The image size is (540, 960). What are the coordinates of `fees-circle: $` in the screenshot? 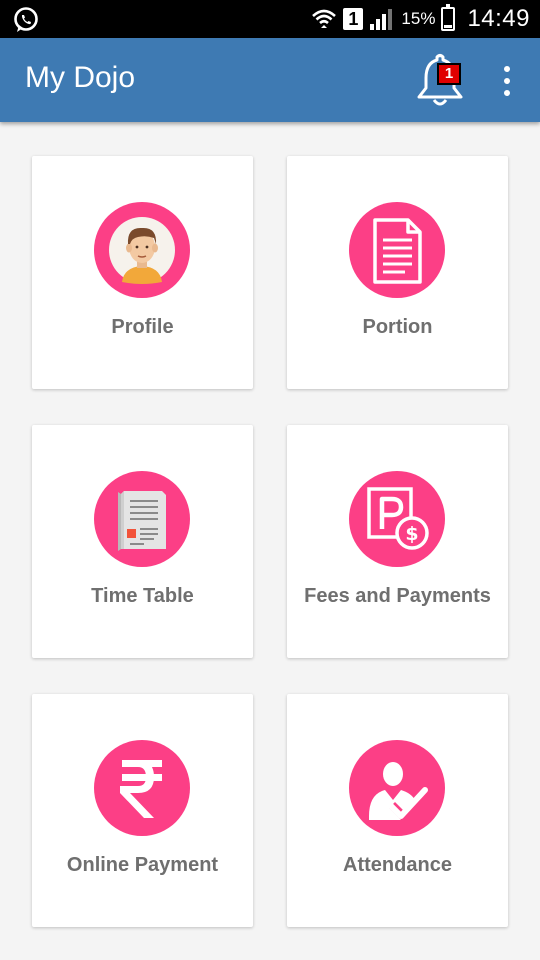 It's located at (397, 519).